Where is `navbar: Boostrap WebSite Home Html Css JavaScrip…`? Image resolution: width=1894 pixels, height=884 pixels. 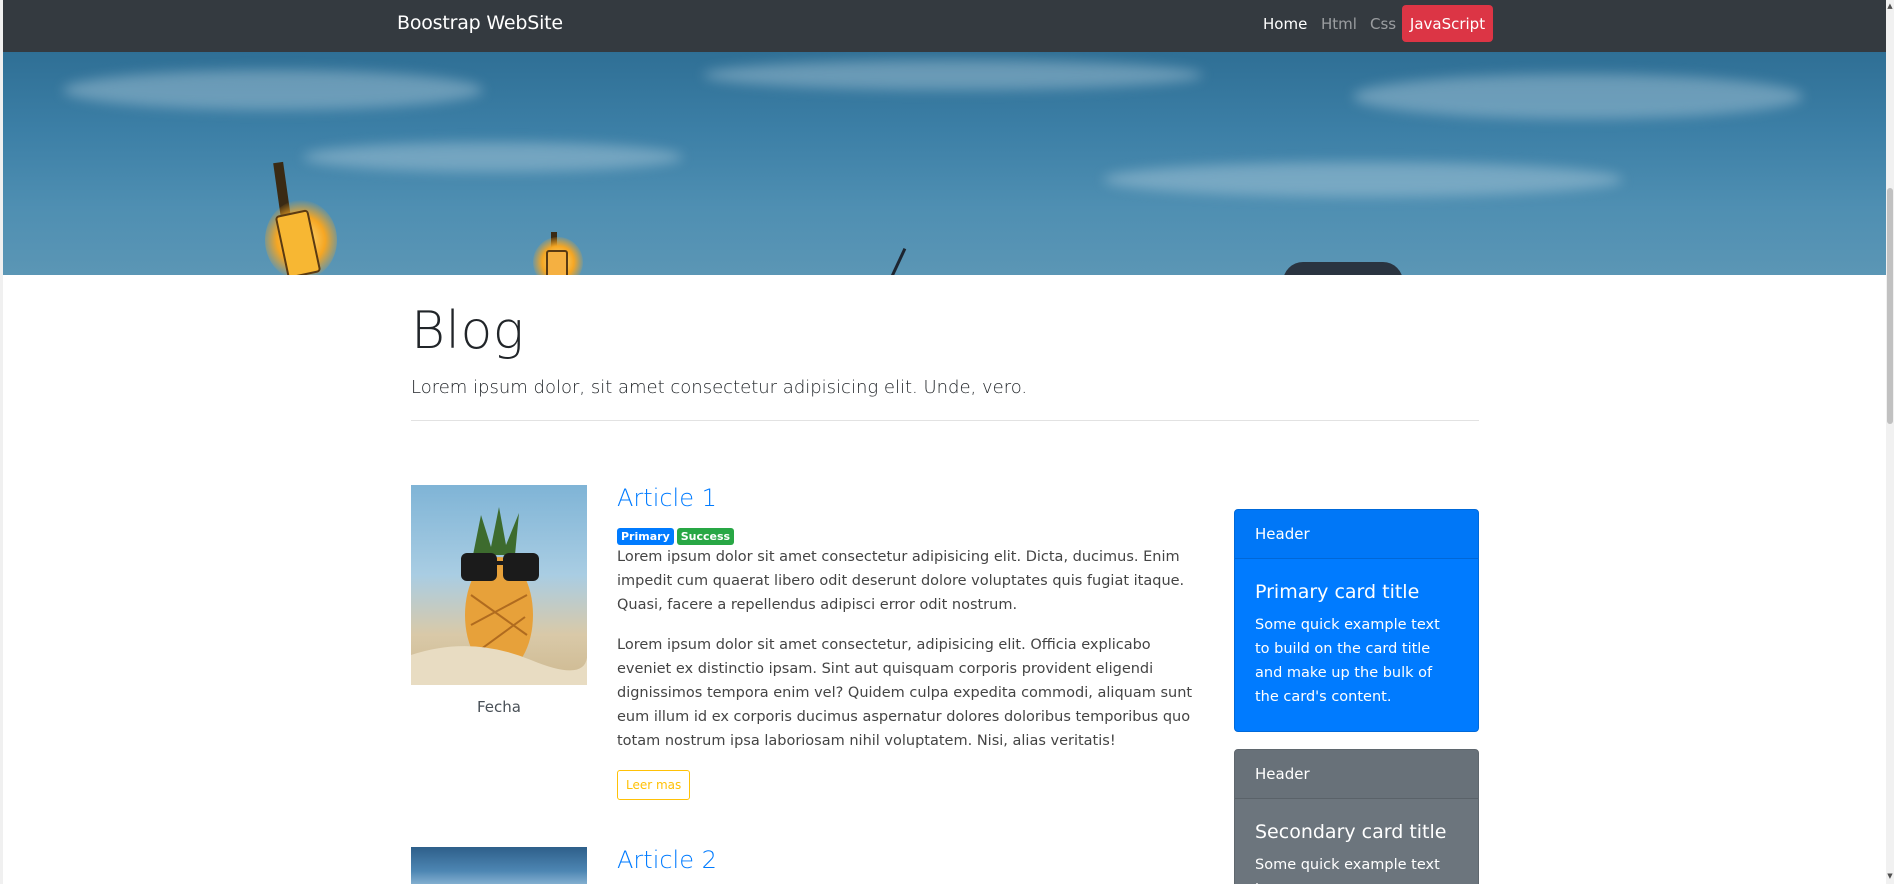 navbar: Boostrap WebSite Home Html Css JavaScrip… is located at coordinates (944, 26).